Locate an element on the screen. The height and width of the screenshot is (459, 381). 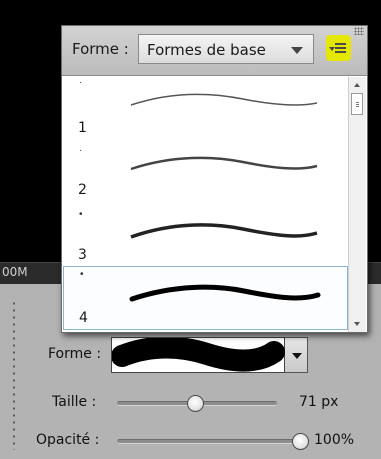
list-item: • 3 is located at coordinates (205, 237).